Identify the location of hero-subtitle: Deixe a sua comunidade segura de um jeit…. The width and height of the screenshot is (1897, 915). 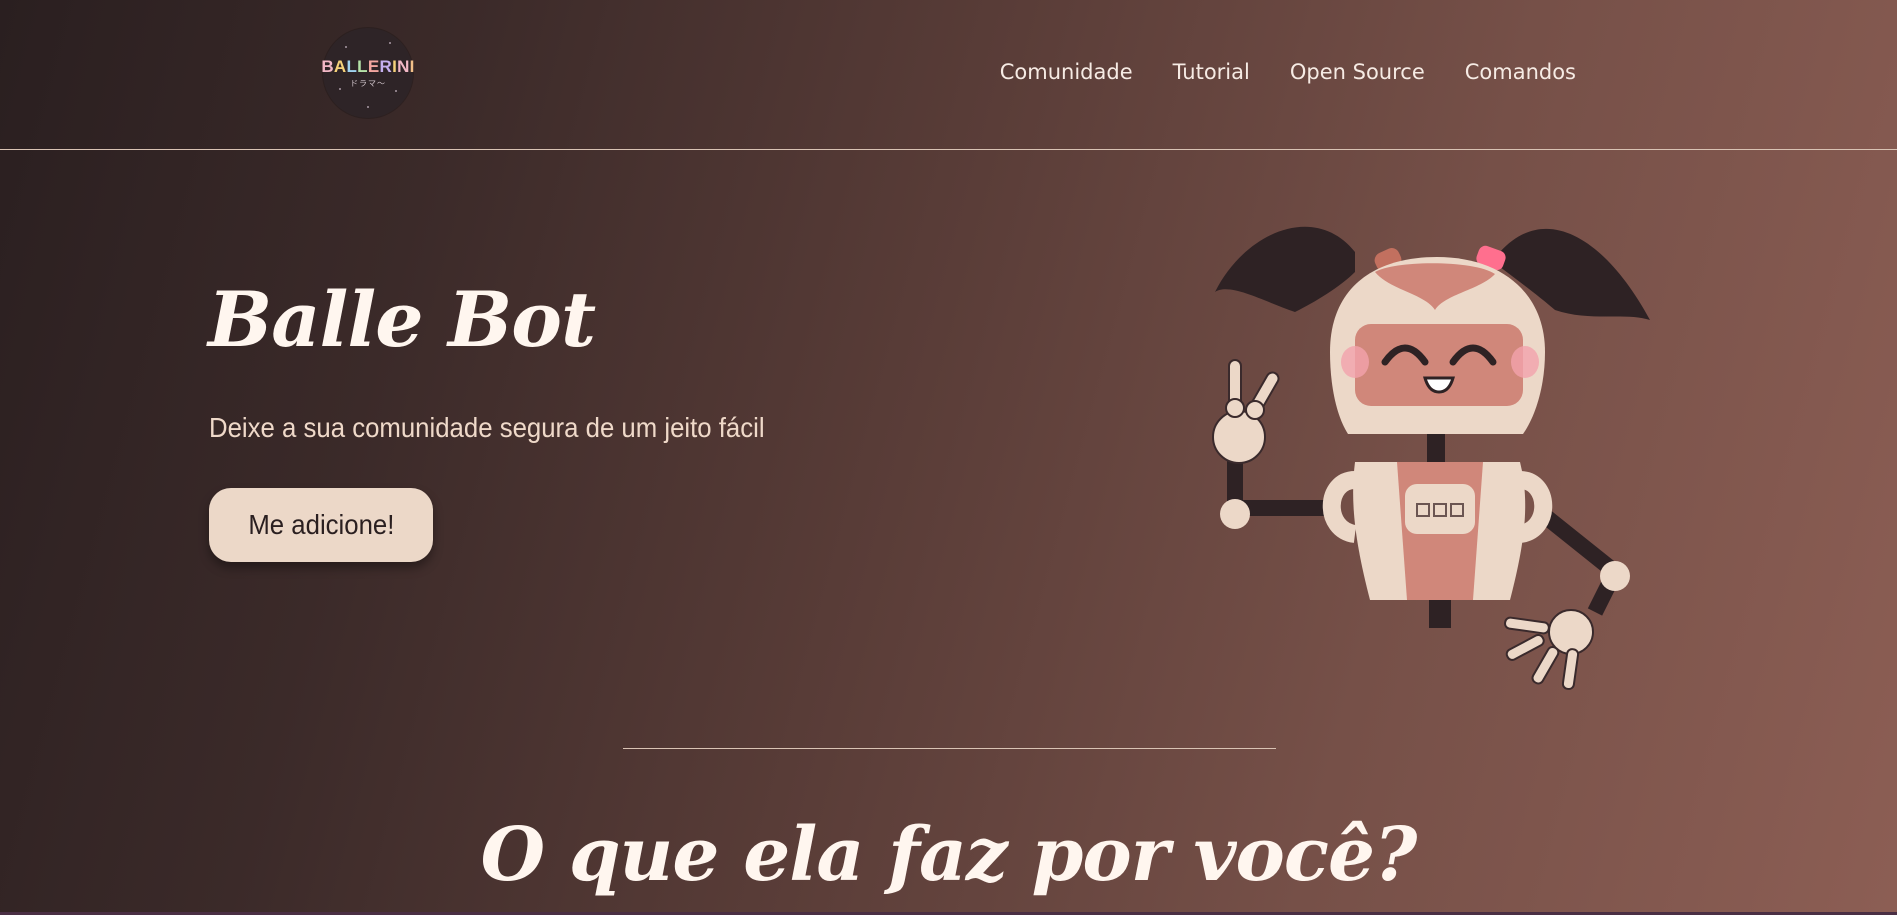
(487, 427).